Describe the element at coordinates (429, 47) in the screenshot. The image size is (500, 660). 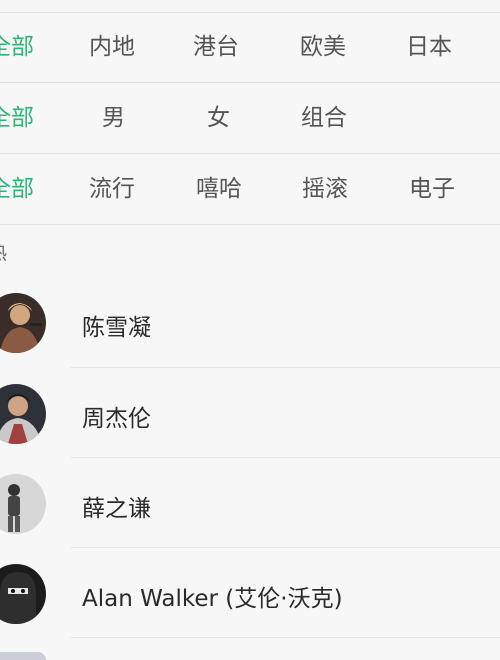
I see `filter-region-japan: 日本` at that location.